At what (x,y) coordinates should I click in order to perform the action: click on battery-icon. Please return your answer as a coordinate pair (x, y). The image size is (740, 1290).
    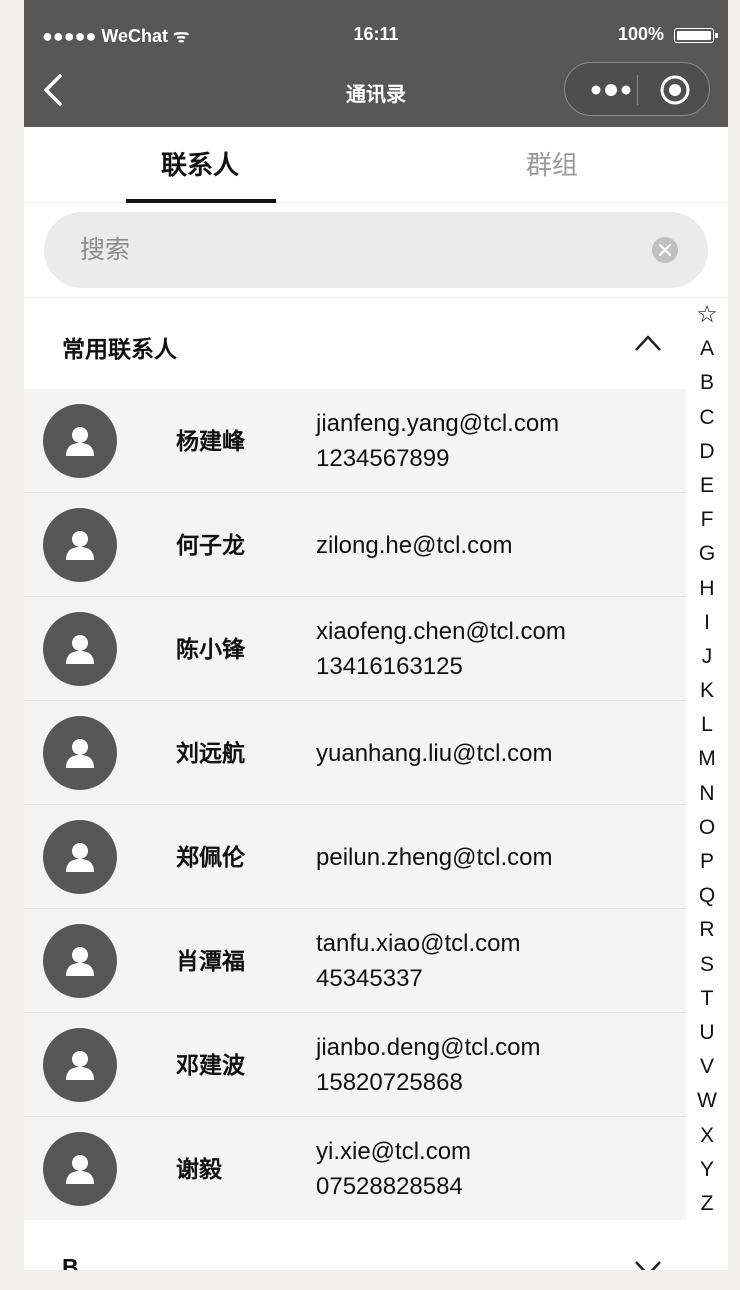
    Looking at the image, I should click on (696, 35).